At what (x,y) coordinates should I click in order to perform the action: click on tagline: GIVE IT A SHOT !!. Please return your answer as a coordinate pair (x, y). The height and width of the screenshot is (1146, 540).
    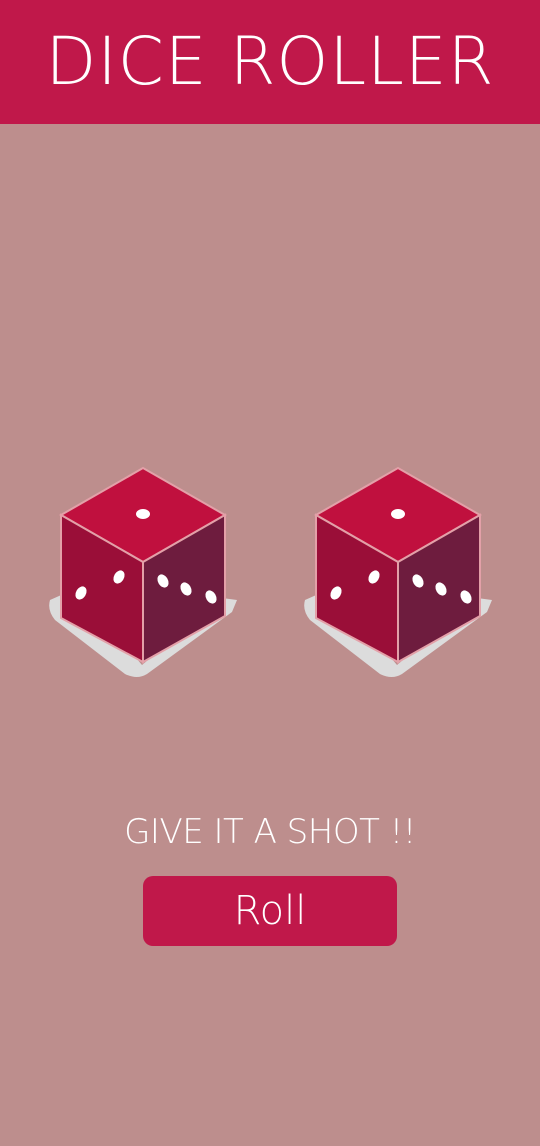
    Looking at the image, I should click on (270, 832).